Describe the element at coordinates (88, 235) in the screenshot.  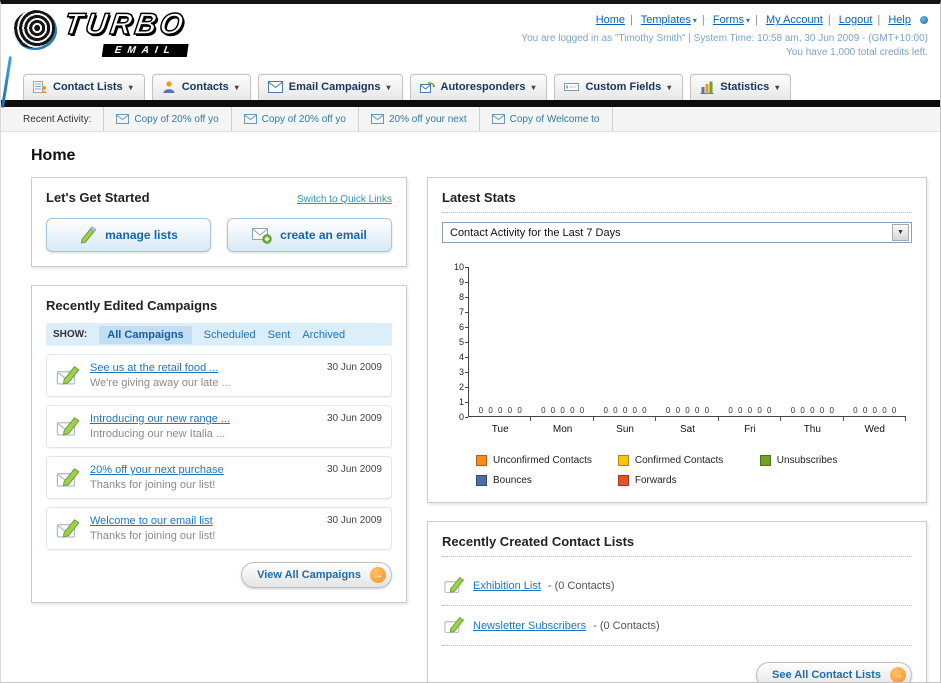
I see `pencil-icon` at that location.